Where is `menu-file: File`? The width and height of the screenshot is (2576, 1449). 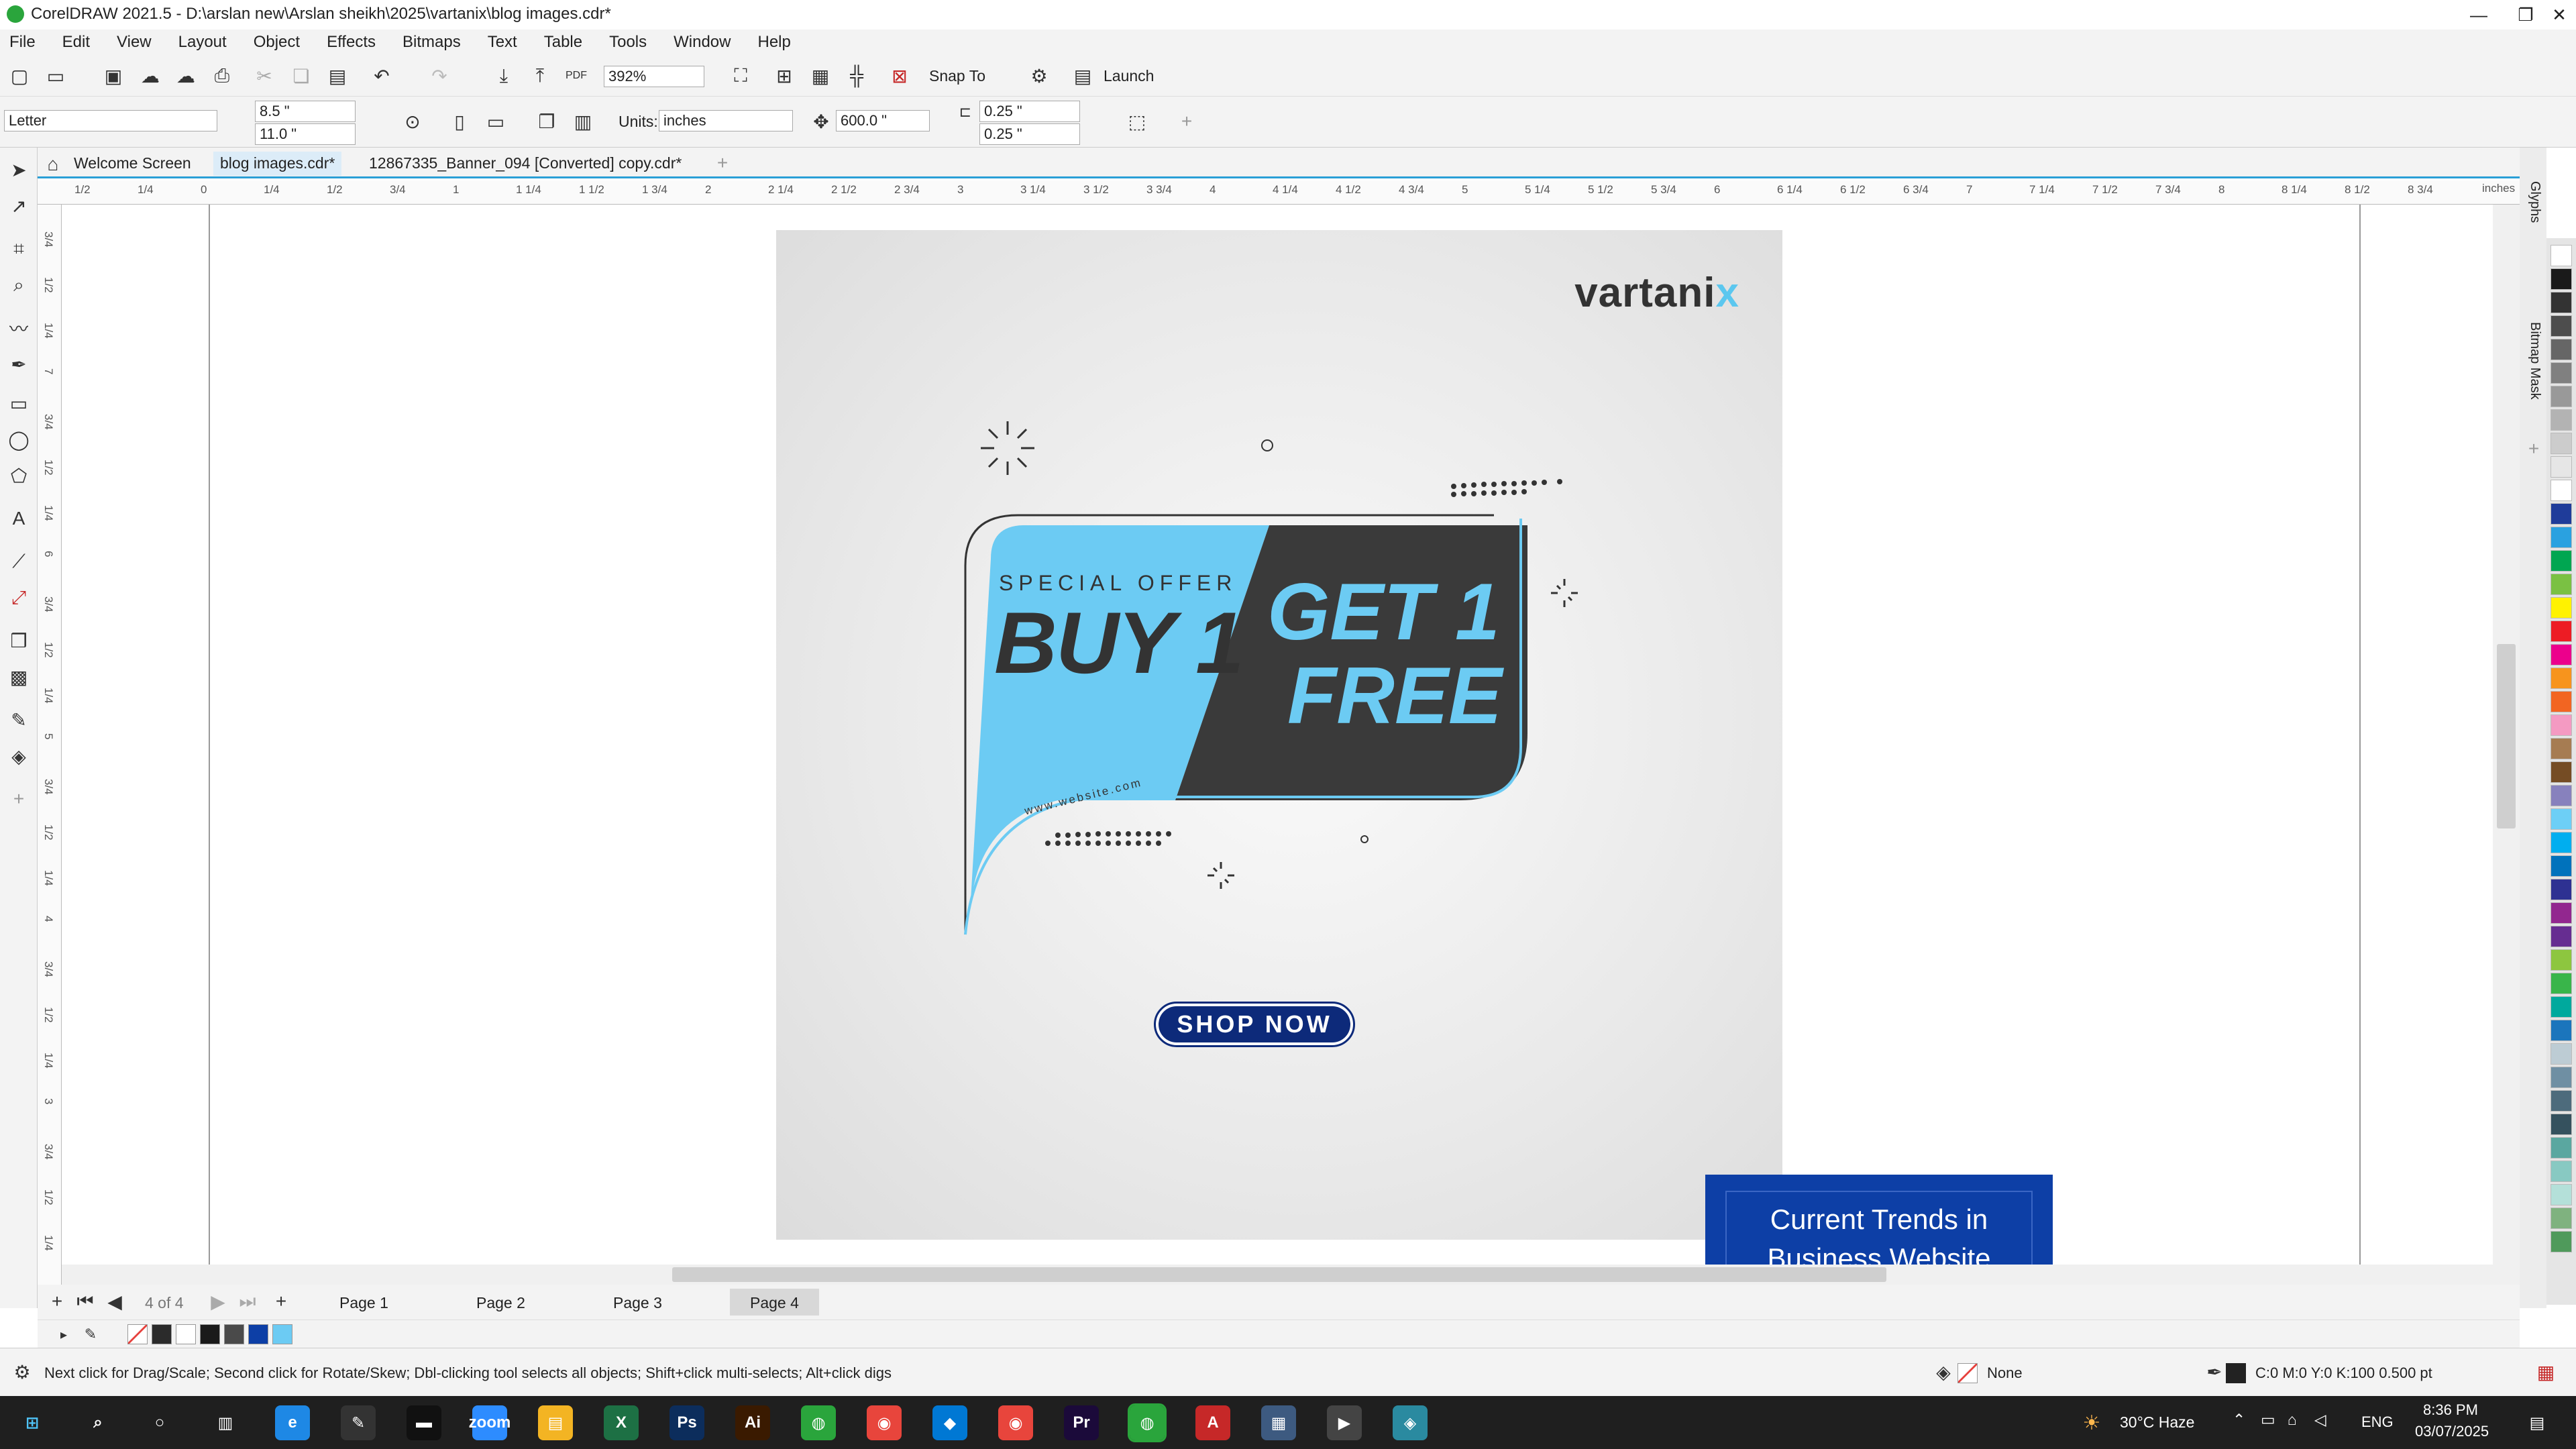 menu-file: File is located at coordinates (22, 42).